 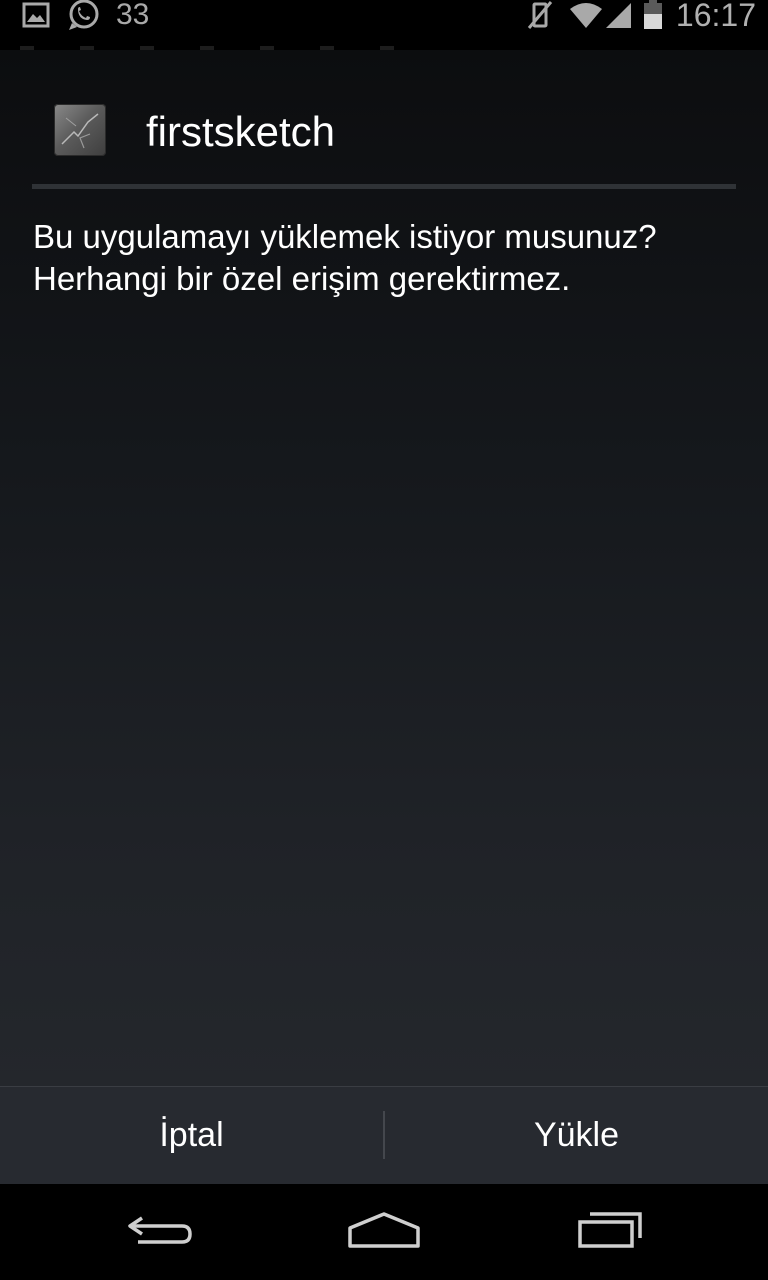 What do you see at coordinates (384, 24) in the screenshot?
I see `status-bar: 33 16:17` at bounding box center [384, 24].